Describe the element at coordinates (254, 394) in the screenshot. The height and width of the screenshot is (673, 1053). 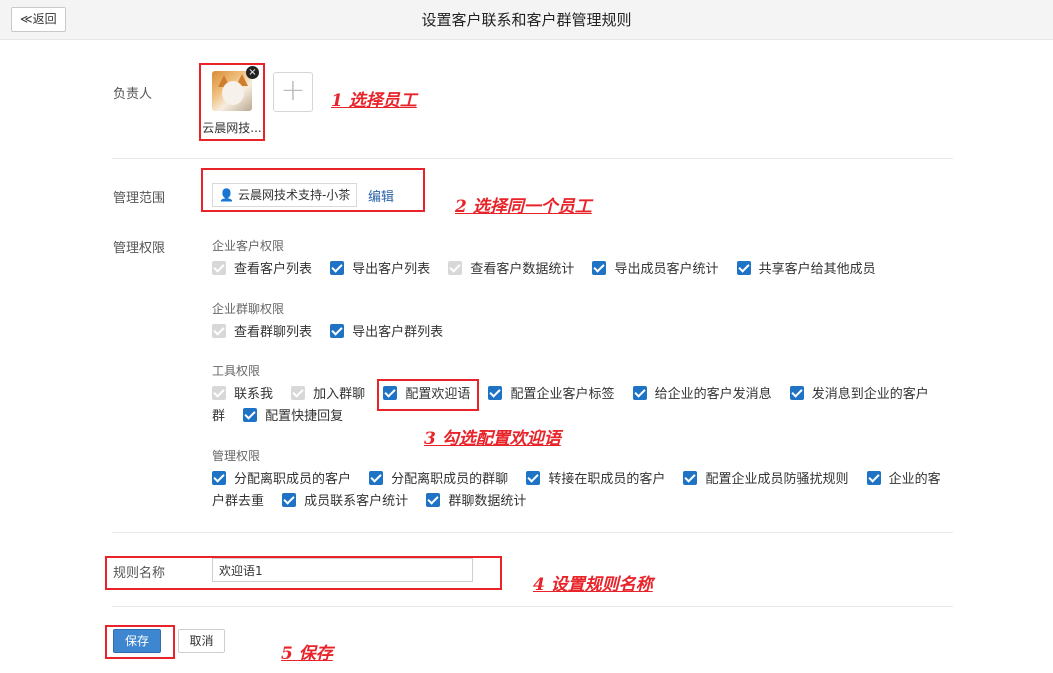
I see `permission-label: 联系我` at that location.